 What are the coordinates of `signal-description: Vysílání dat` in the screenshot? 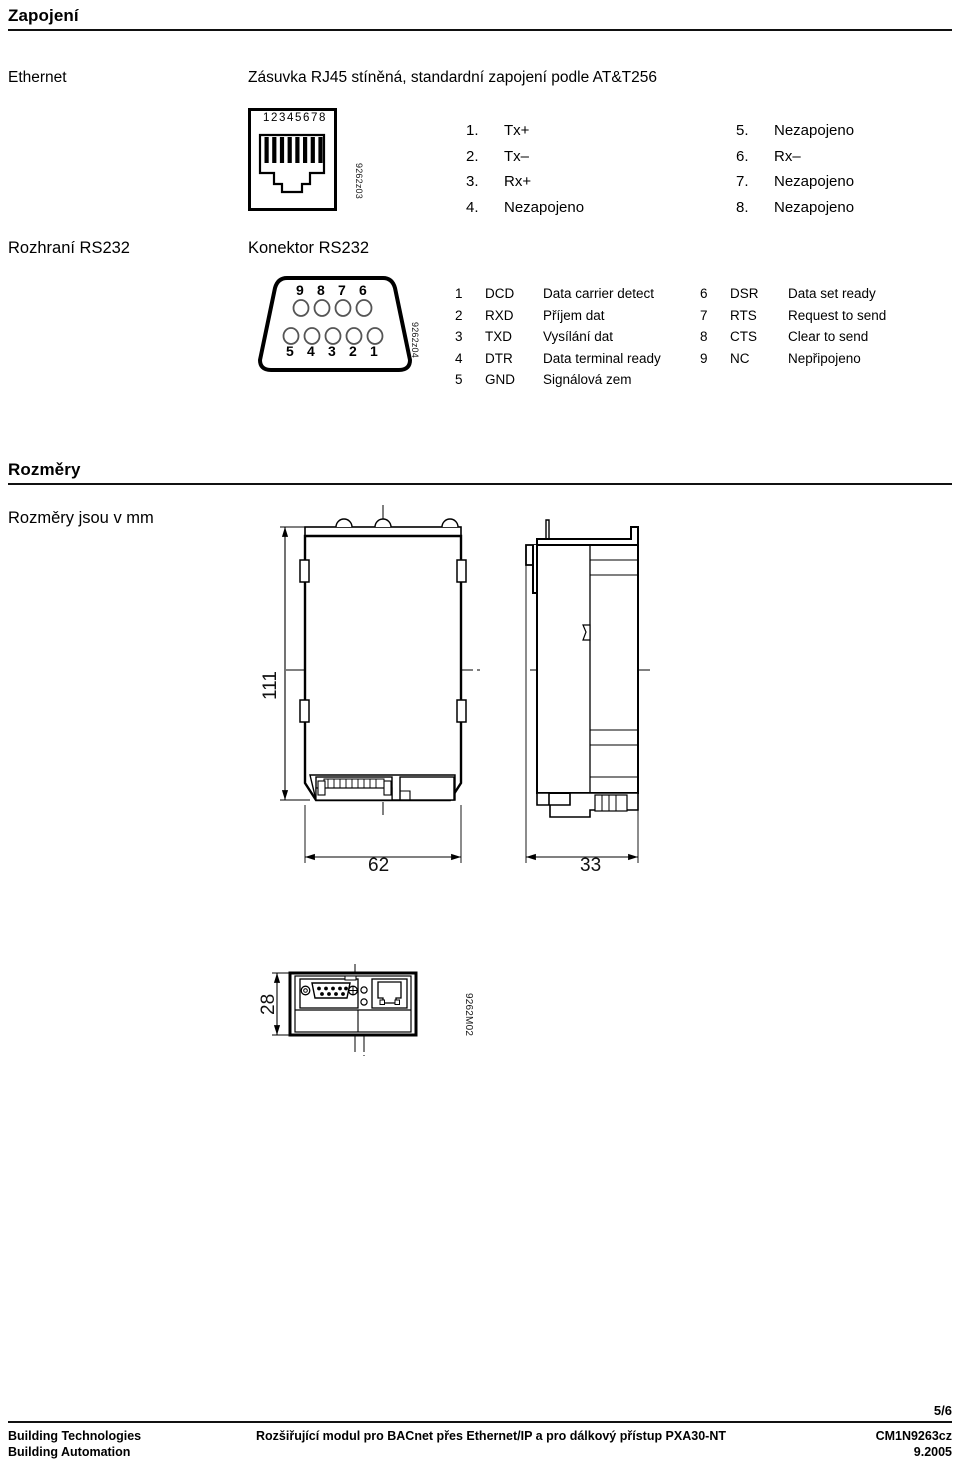 It's located at (578, 336).